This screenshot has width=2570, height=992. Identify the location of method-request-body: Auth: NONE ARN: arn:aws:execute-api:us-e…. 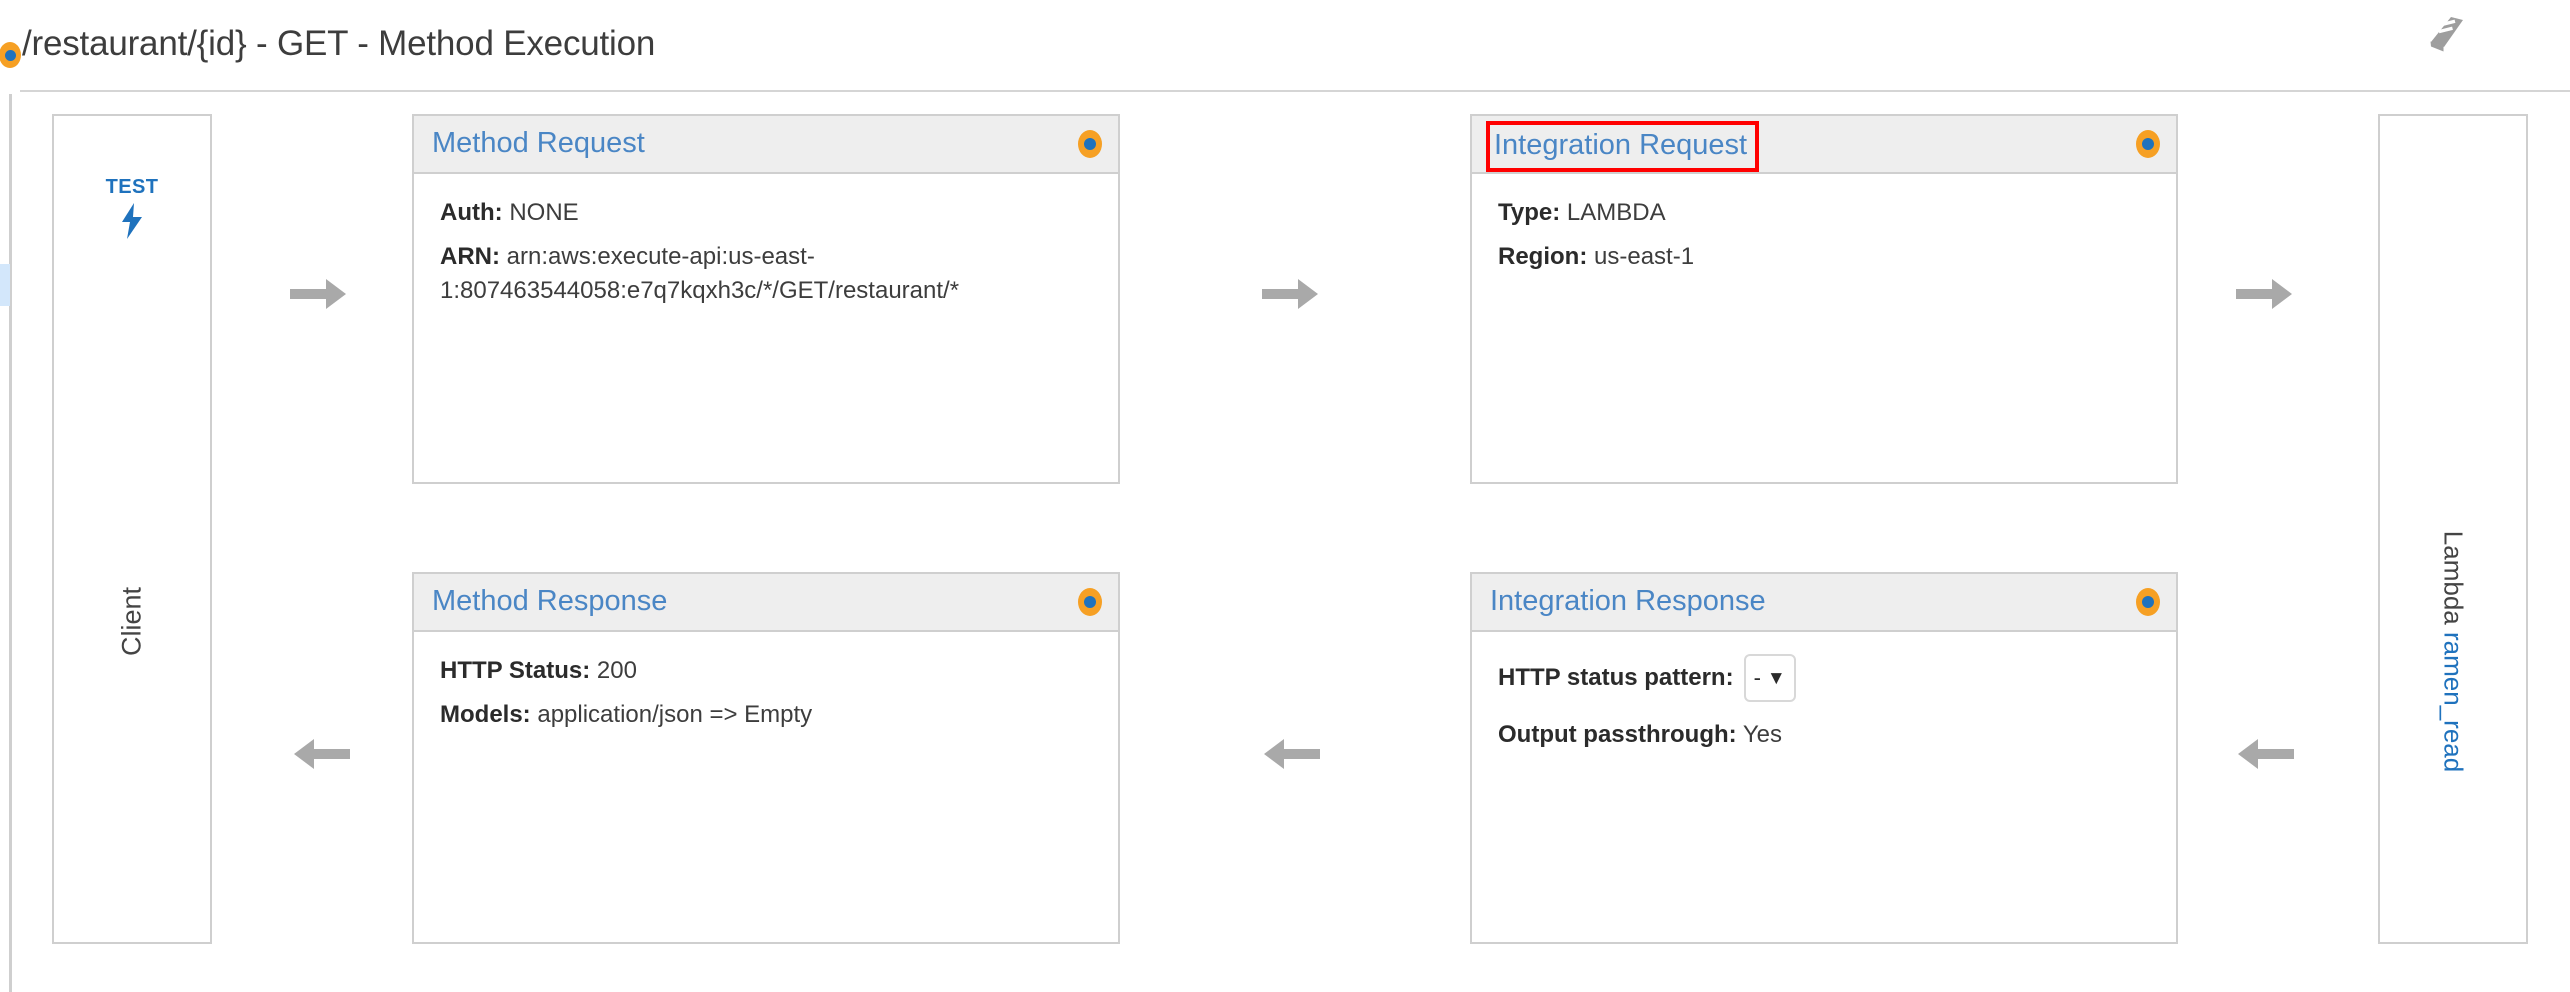
(766, 241).